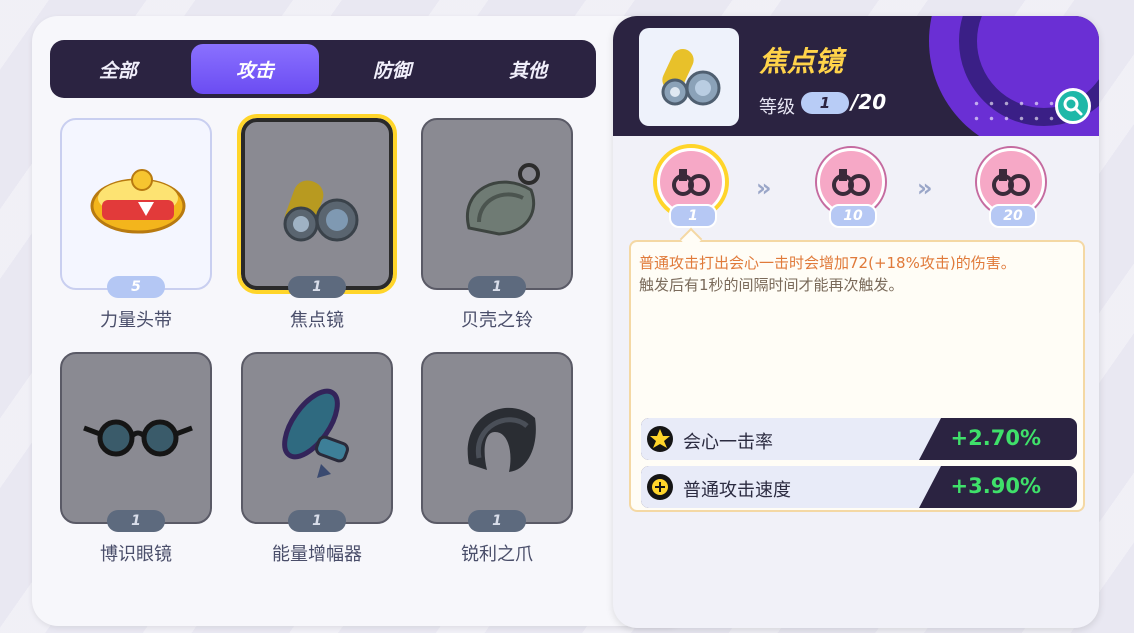  Describe the element at coordinates (317, 320) in the screenshot. I see `item-name: 焦点镜` at that location.